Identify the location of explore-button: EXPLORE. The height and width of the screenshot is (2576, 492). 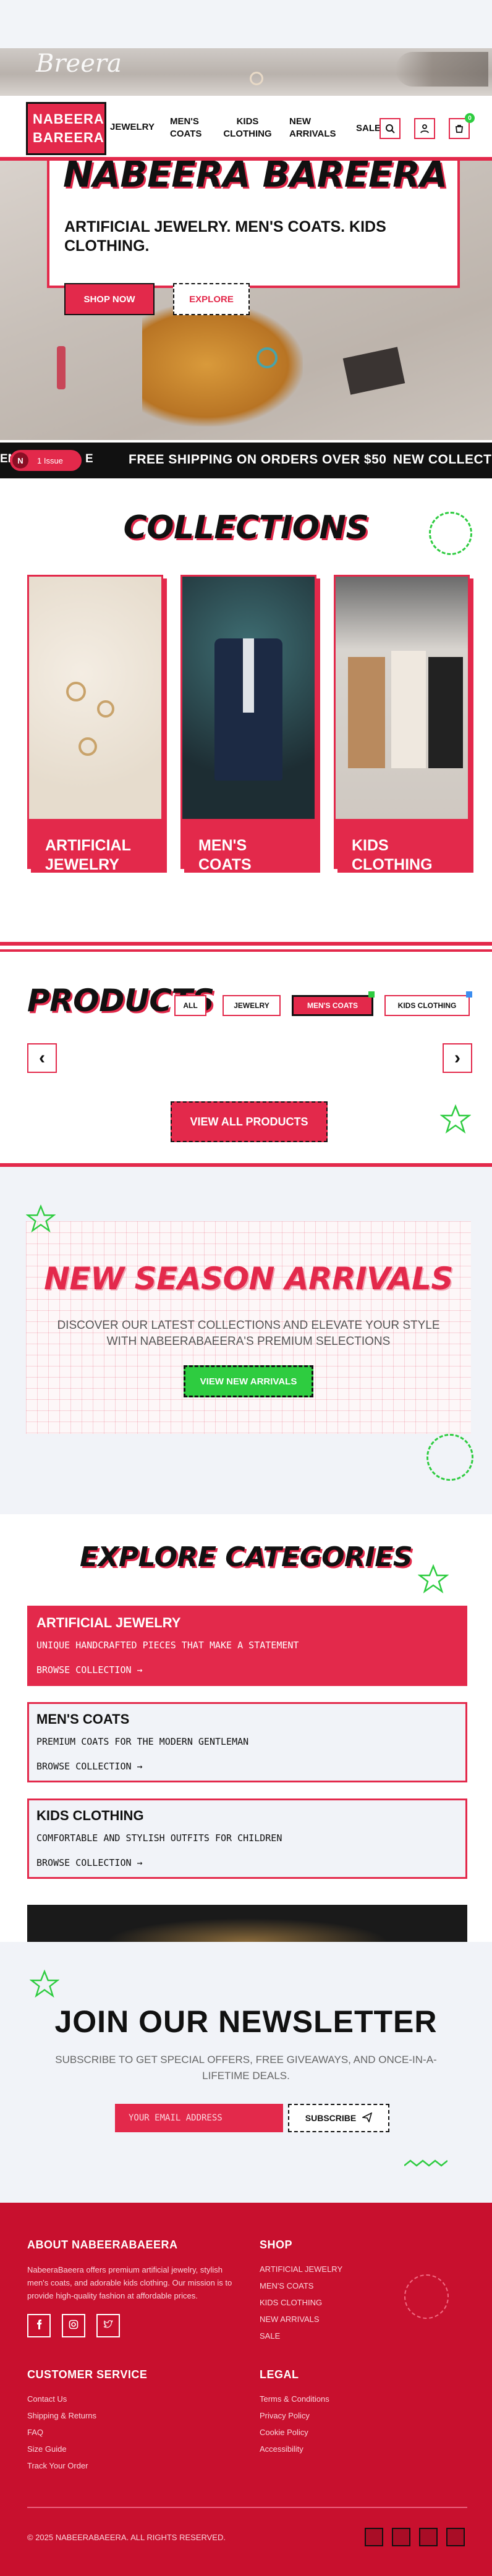
(211, 299).